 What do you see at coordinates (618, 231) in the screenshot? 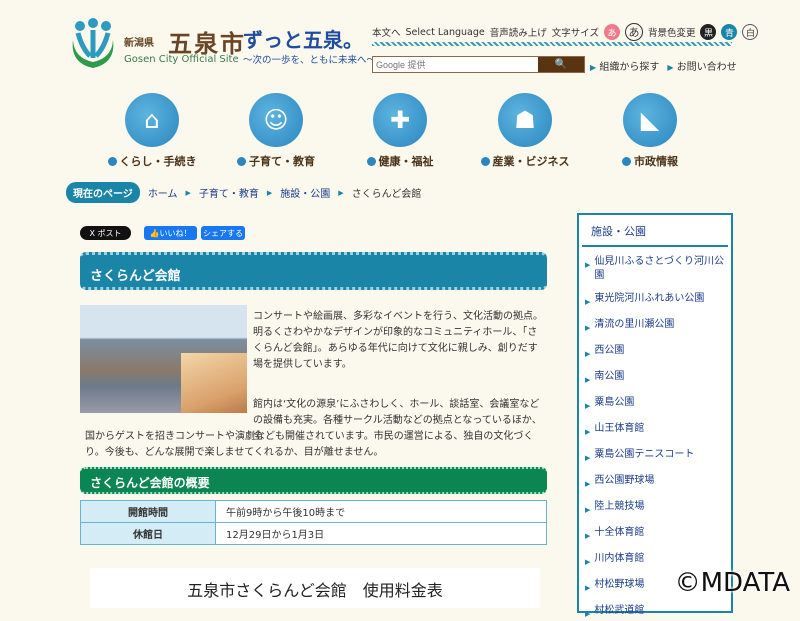
I see `sidebar-title-link: 施設・公園` at bounding box center [618, 231].